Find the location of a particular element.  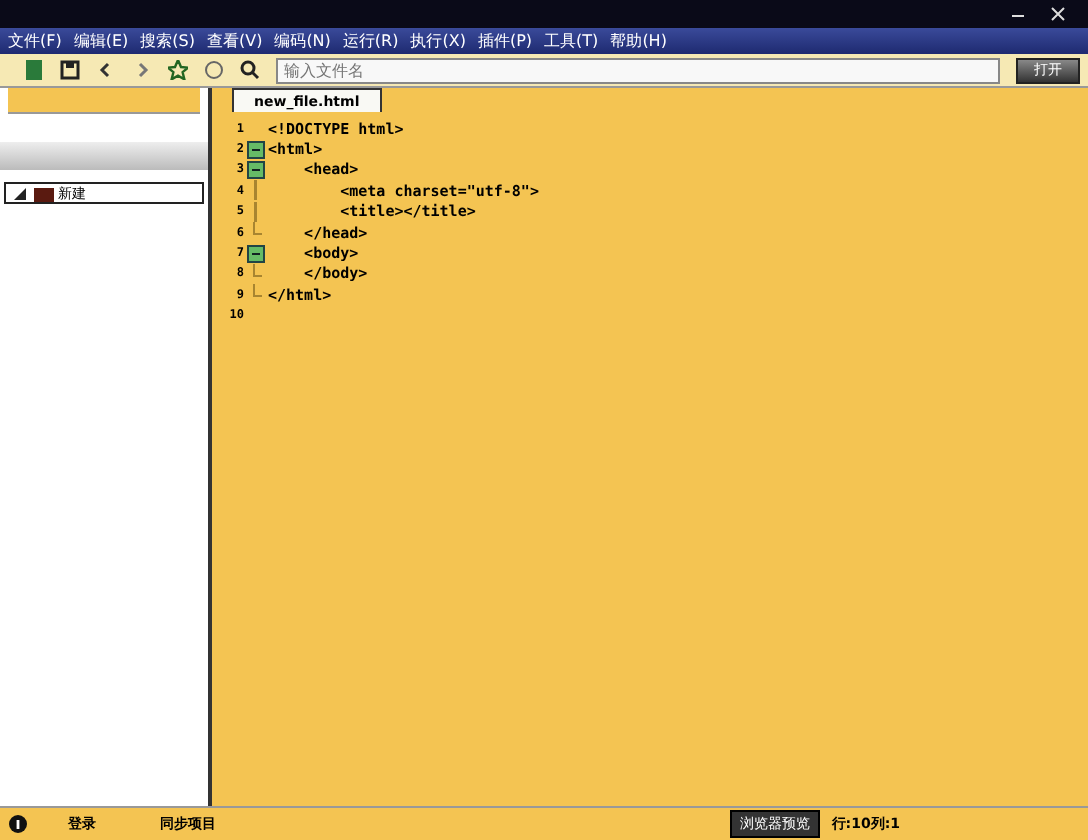

menu-item: 插件(P) is located at coordinates (505, 41).